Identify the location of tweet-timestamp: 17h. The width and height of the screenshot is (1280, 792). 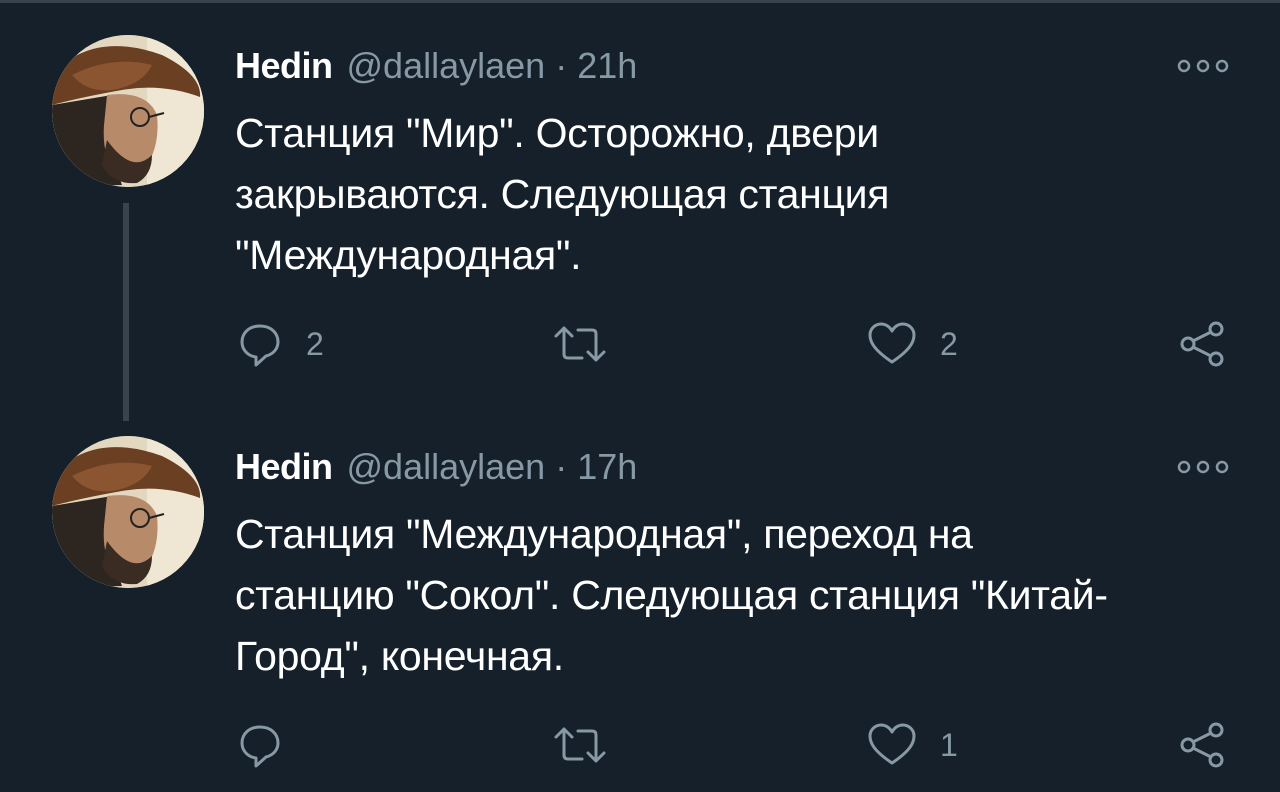
(607, 467).